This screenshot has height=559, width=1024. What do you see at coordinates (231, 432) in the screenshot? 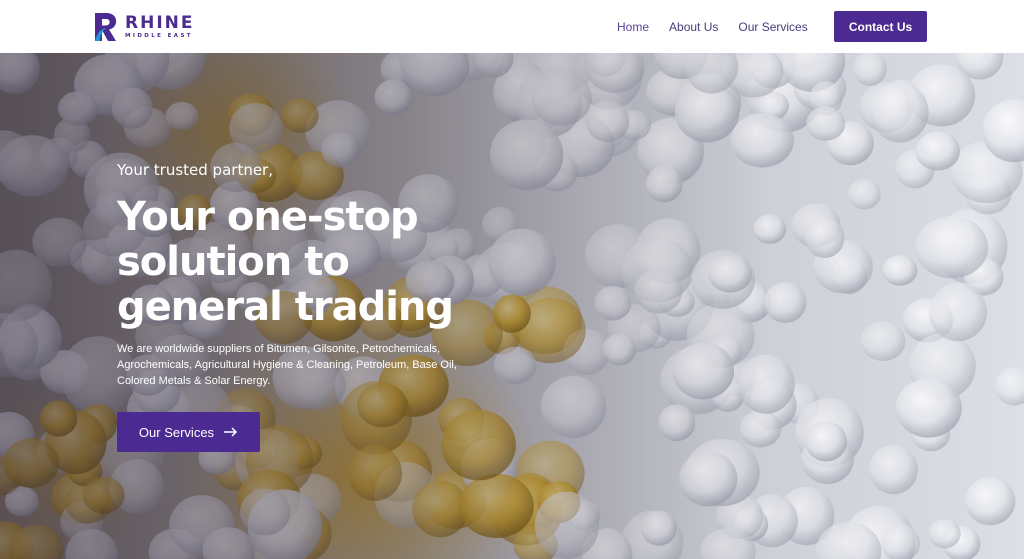
I see `arrow-right-icon` at bounding box center [231, 432].